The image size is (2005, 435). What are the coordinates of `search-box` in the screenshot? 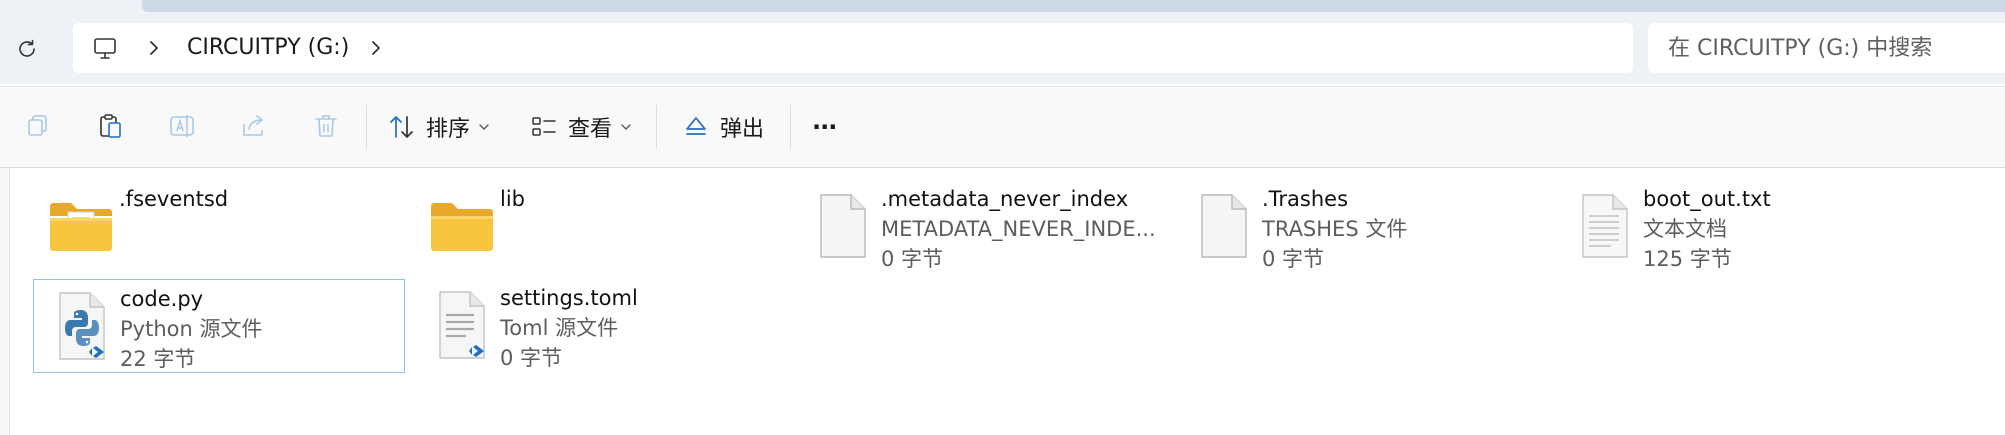 It's located at (1826, 48).